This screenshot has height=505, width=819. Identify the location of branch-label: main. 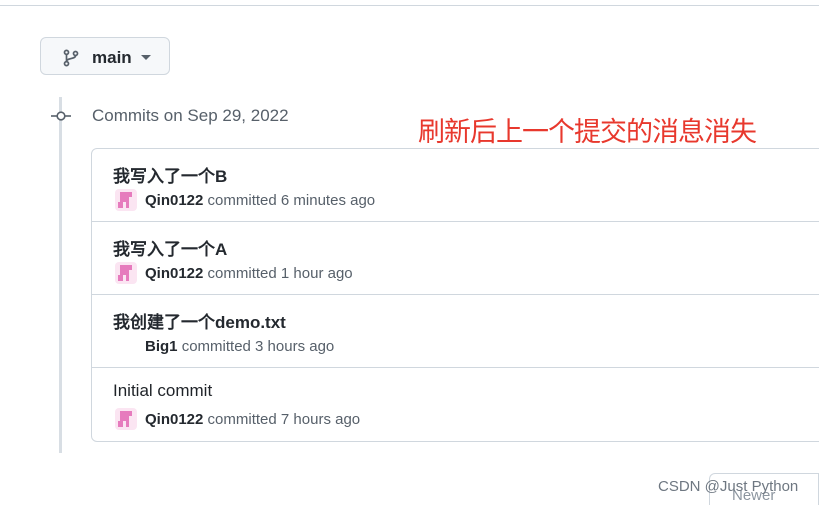
(112, 57).